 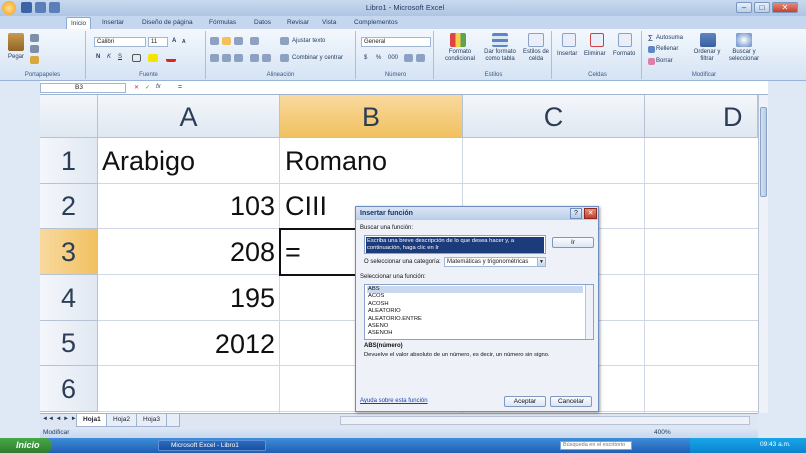 What do you see at coordinates (69, 116) in the screenshot?
I see `select-all-corner` at bounding box center [69, 116].